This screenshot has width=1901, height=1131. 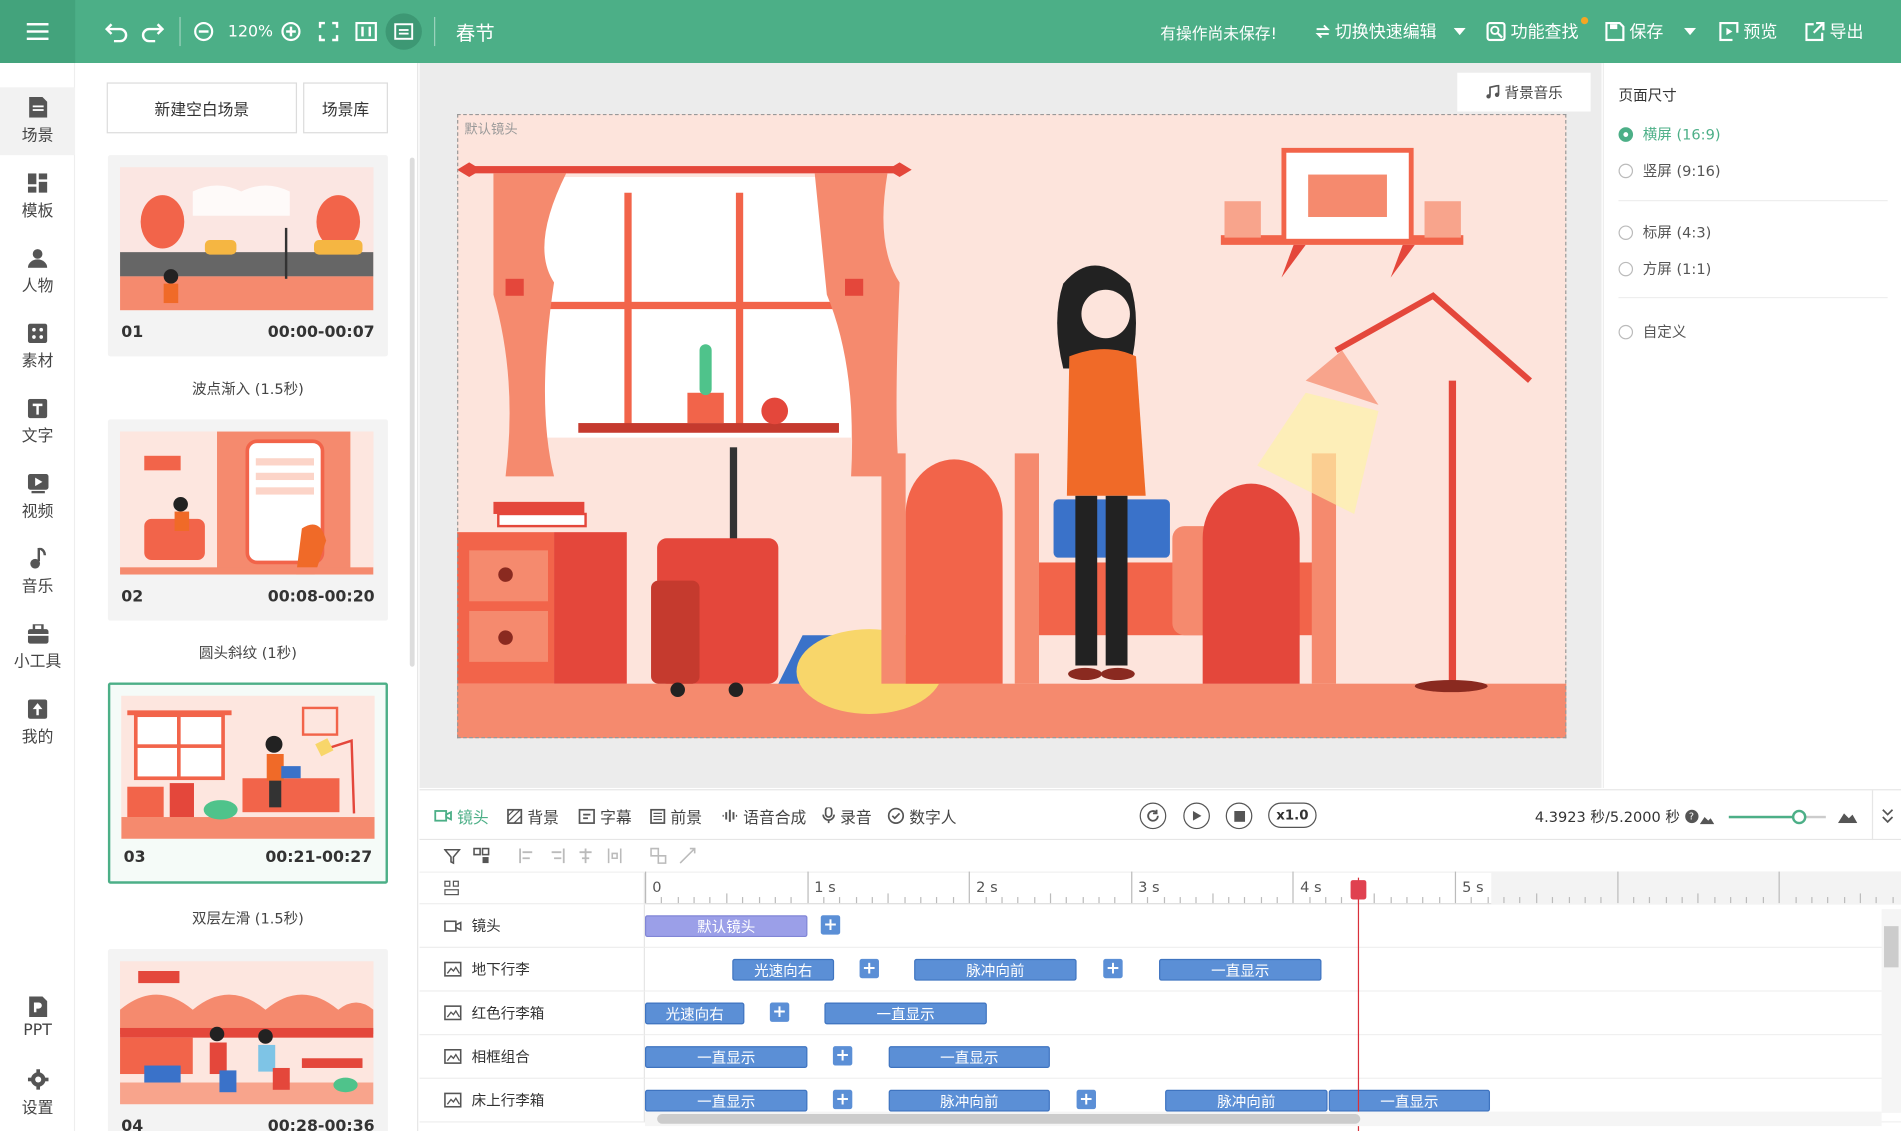 I want to click on stop-button, so click(x=1239, y=816).